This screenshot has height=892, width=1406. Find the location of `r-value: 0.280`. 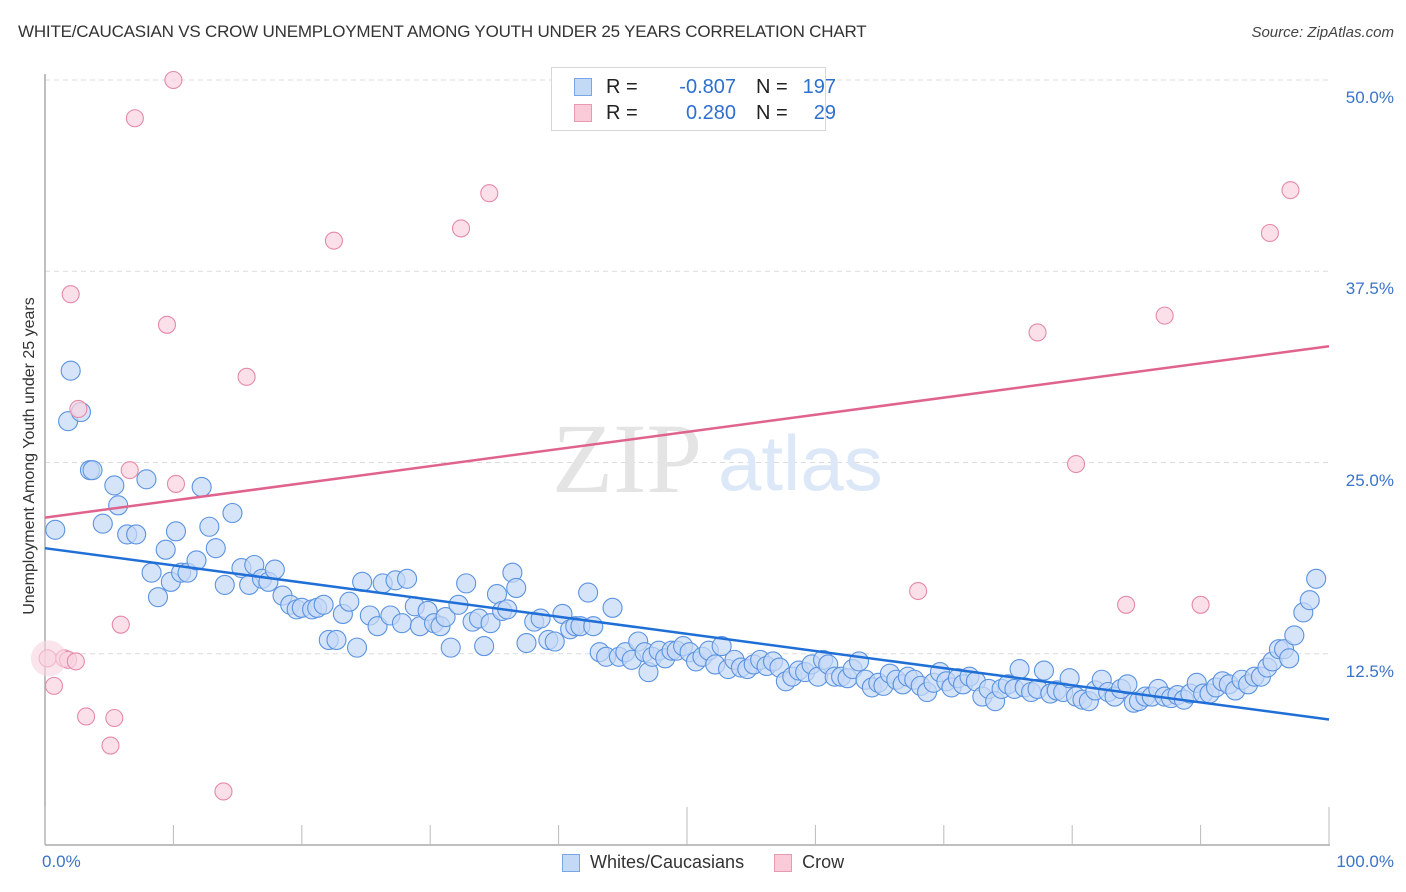

r-value: 0.280 is located at coordinates (710, 112).